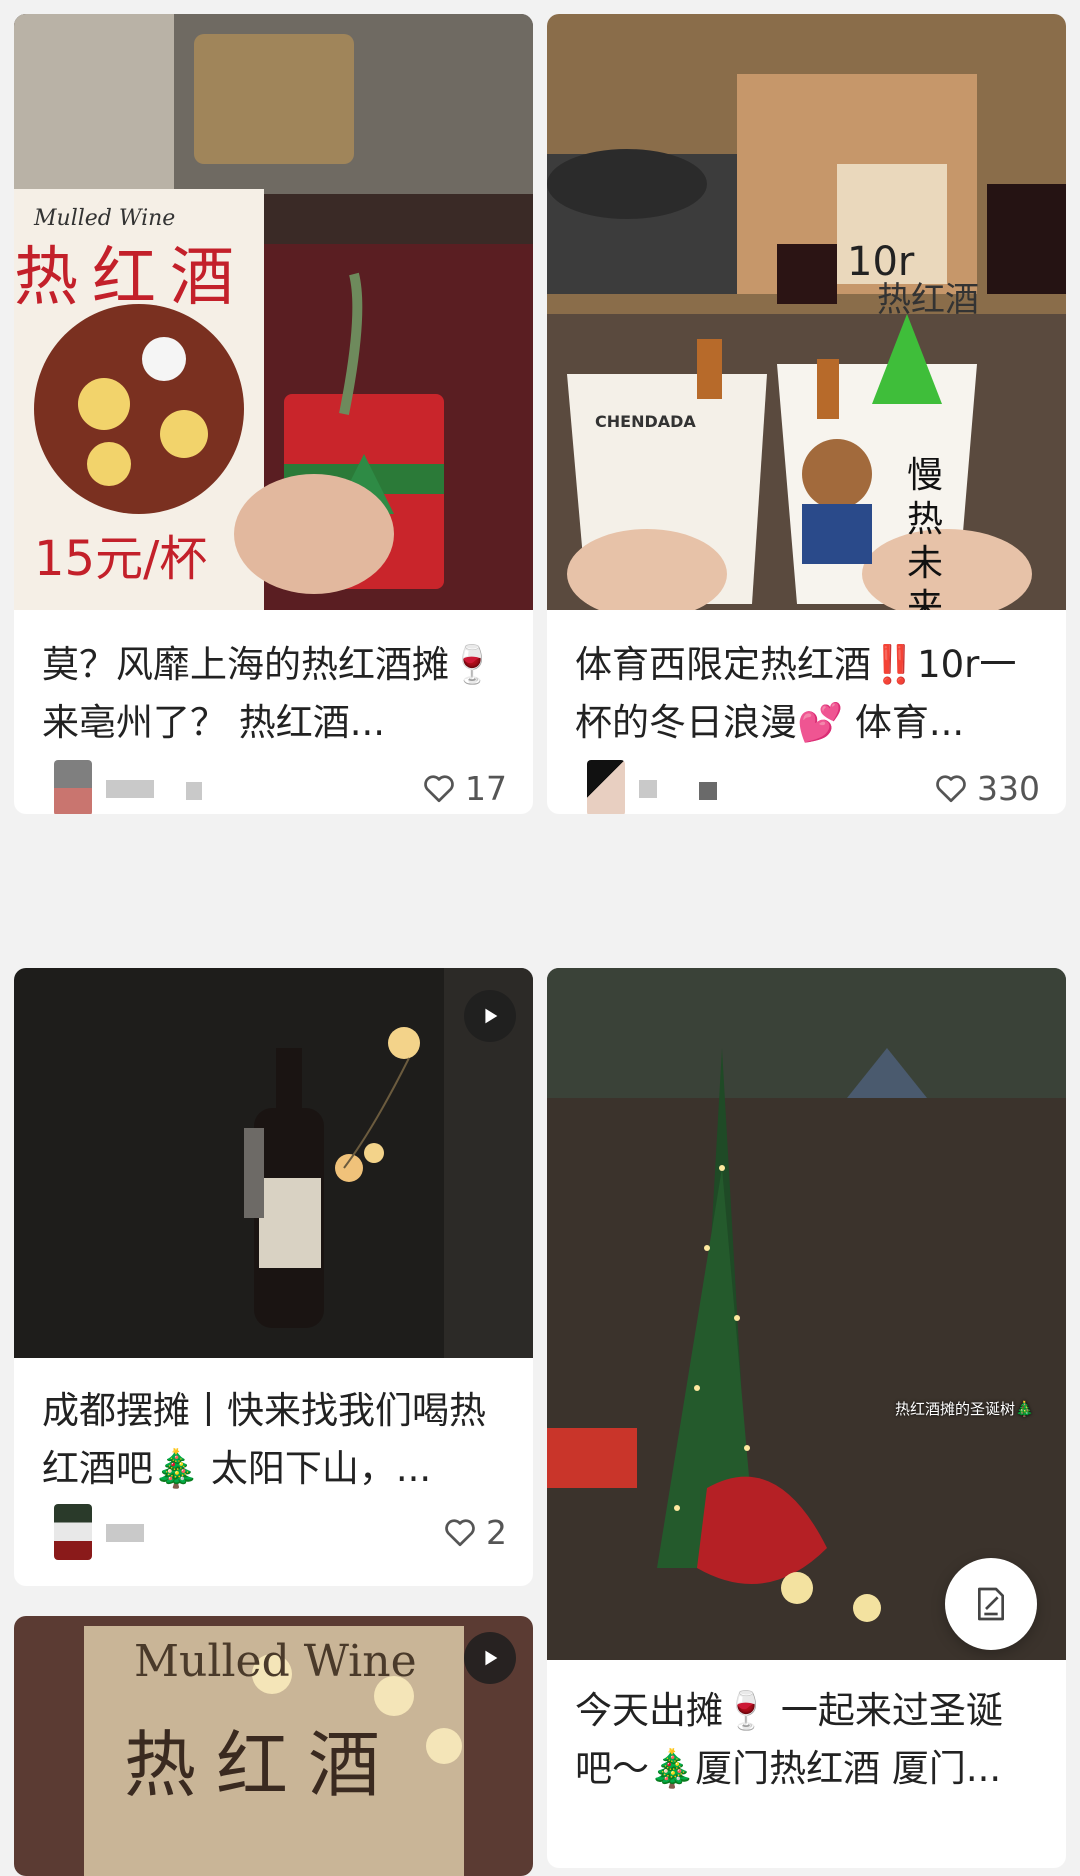 The width and height of the screenshot is (1080, 1876). I want to click on post-author-row: 17, so click(280, 787).